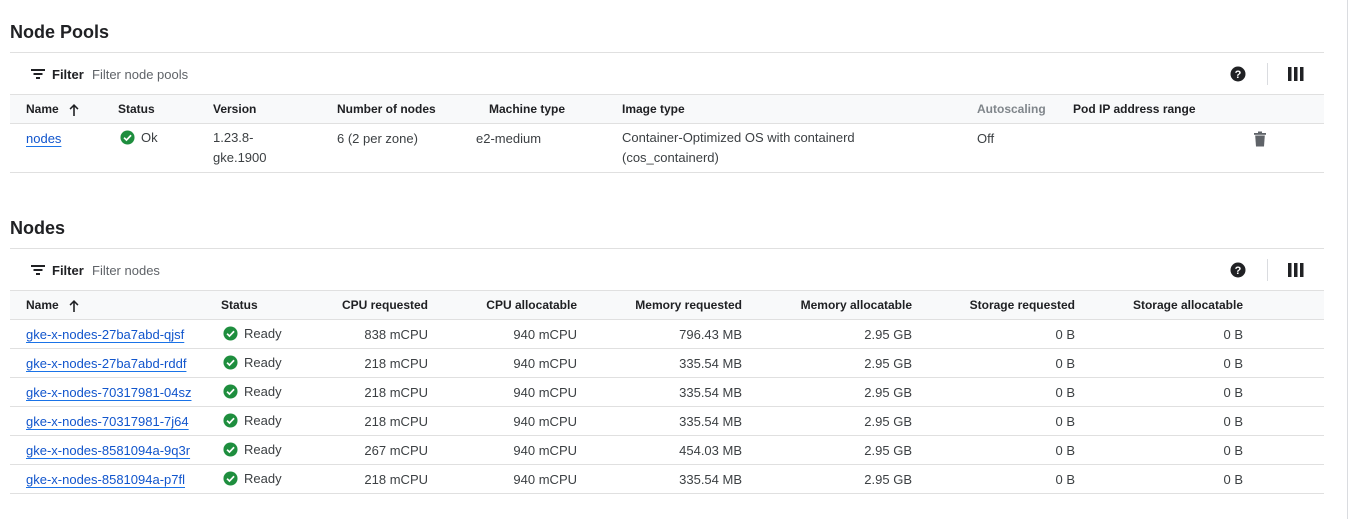 This screenshot has width=1350, height=519. Describe the element at coordinates (234, 109) in the screenshot. I see `column-header-version: Version` at that location.